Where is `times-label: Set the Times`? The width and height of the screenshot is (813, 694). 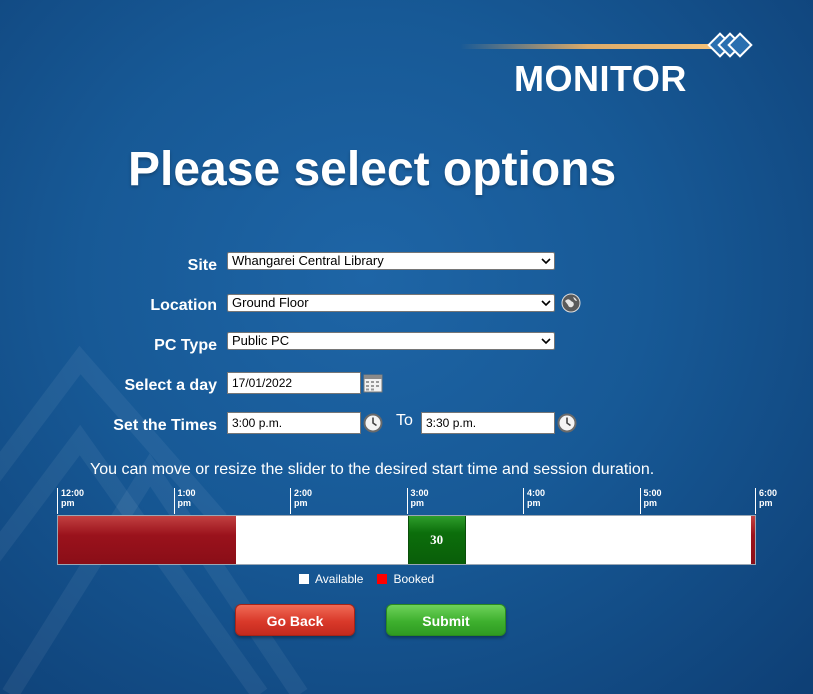 times-label: Set the Times is located at coordinates (165, 425).